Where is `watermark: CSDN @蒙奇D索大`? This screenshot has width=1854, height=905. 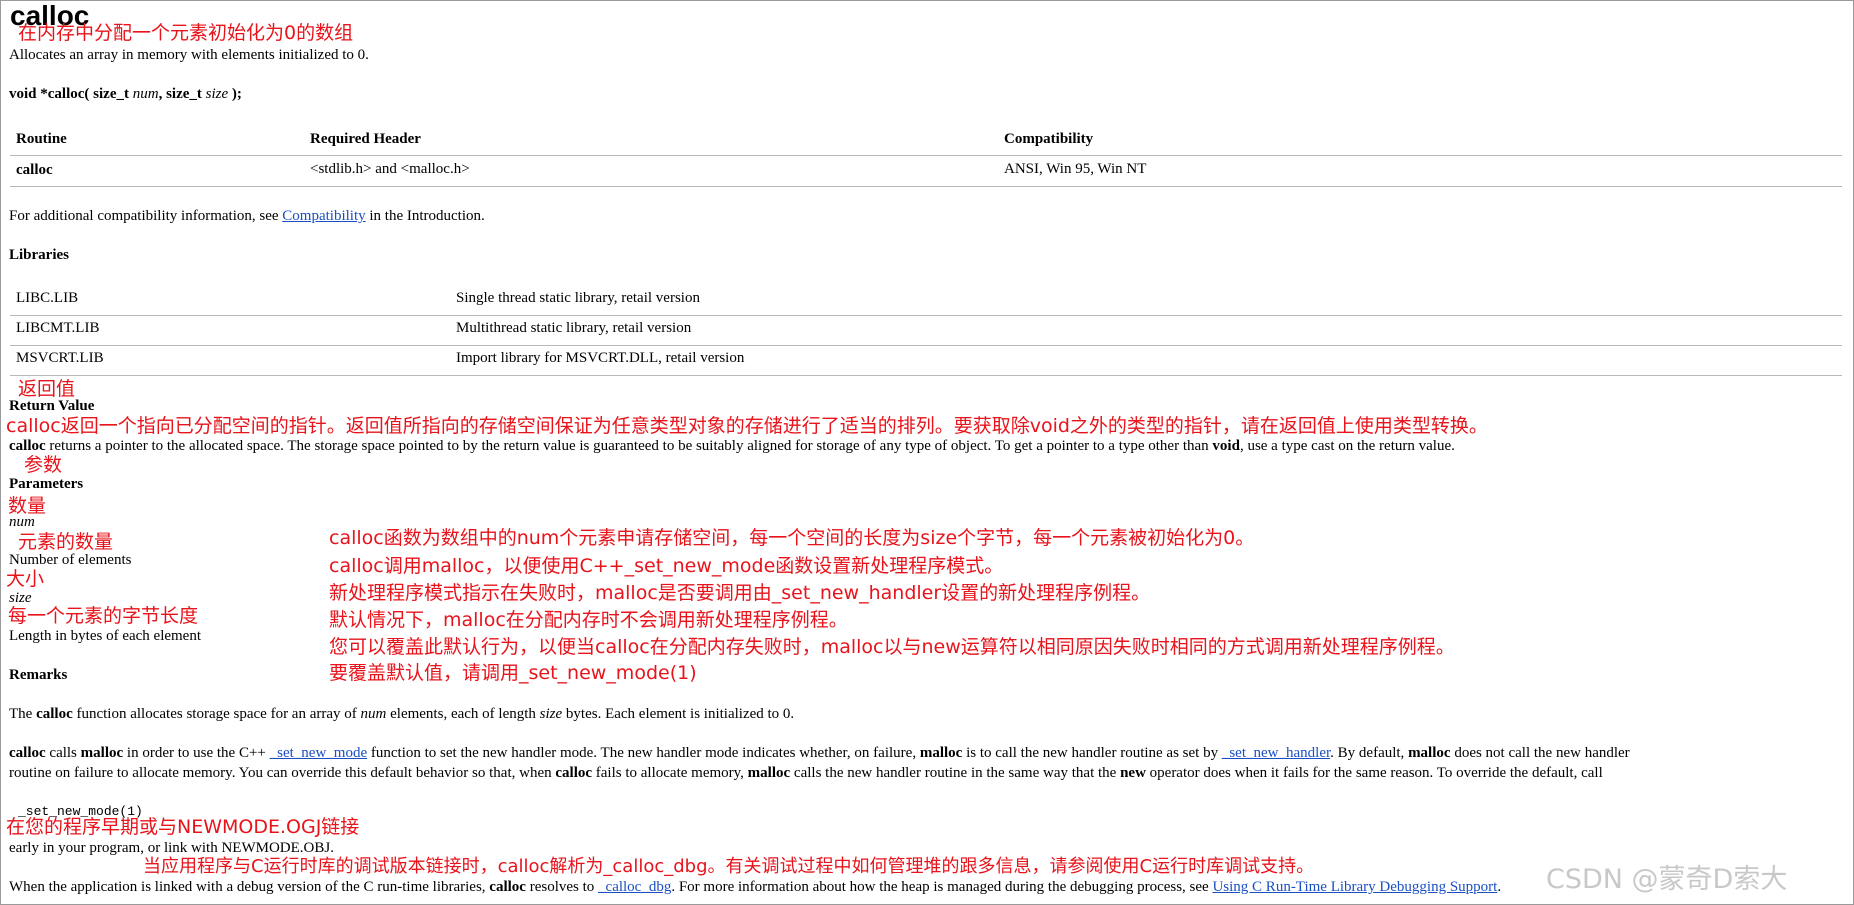
watermark: CSDN @蒙奇D索大 is located at coordinates (1667, 879).